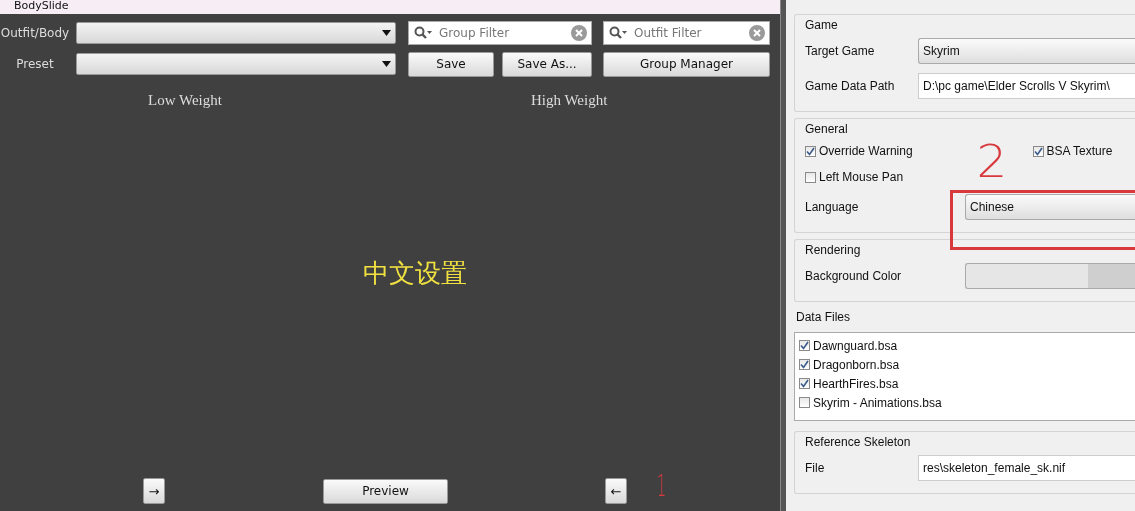 Image resolution: width=1135 pixels, height=511 pixels. Describe the element at coordinates (451, 64) in the screenshot. I see `button: Save` at that location.